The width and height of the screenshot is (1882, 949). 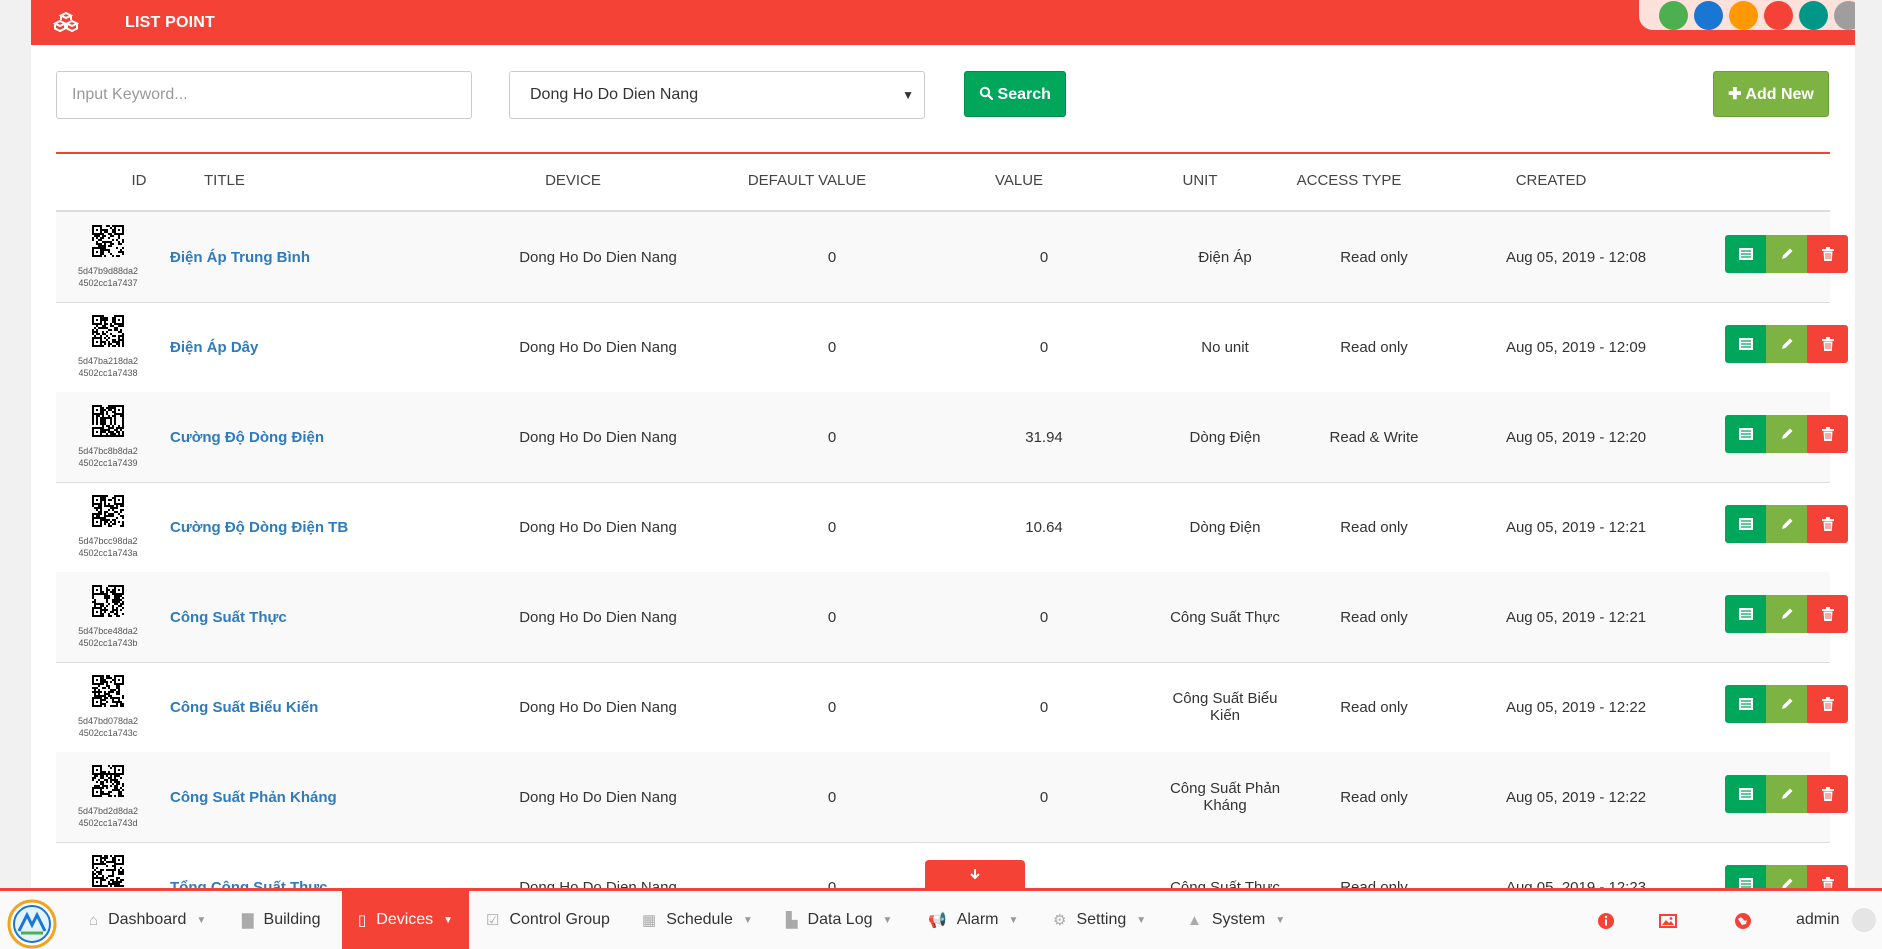 I want to click on created-cell: Aug 05, 2019 - 12:08, so click(x=1576, y=257).